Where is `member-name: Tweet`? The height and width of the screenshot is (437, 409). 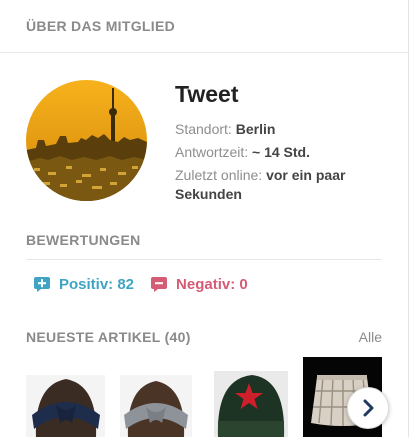
member-name: Tweet is located at coordinates (275, 94).